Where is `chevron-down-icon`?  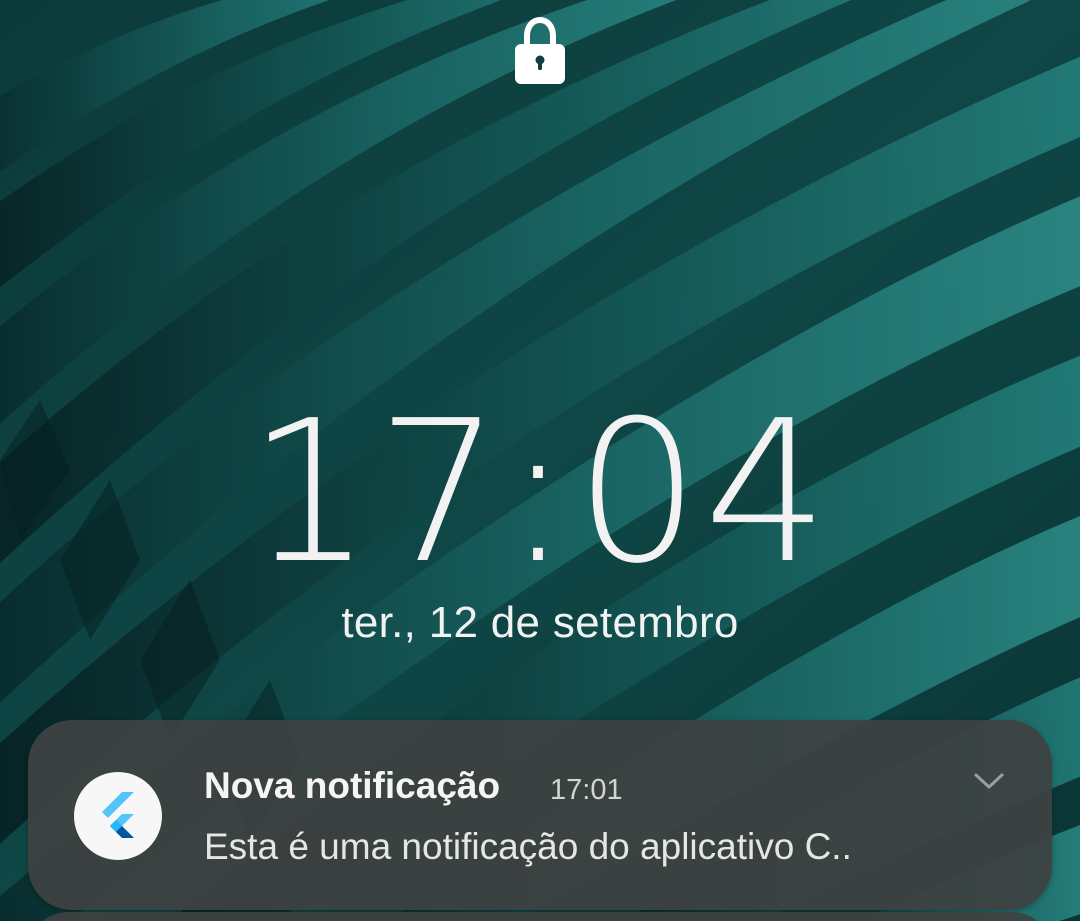
chevron-down-icon is located at coordinates (989, 781).